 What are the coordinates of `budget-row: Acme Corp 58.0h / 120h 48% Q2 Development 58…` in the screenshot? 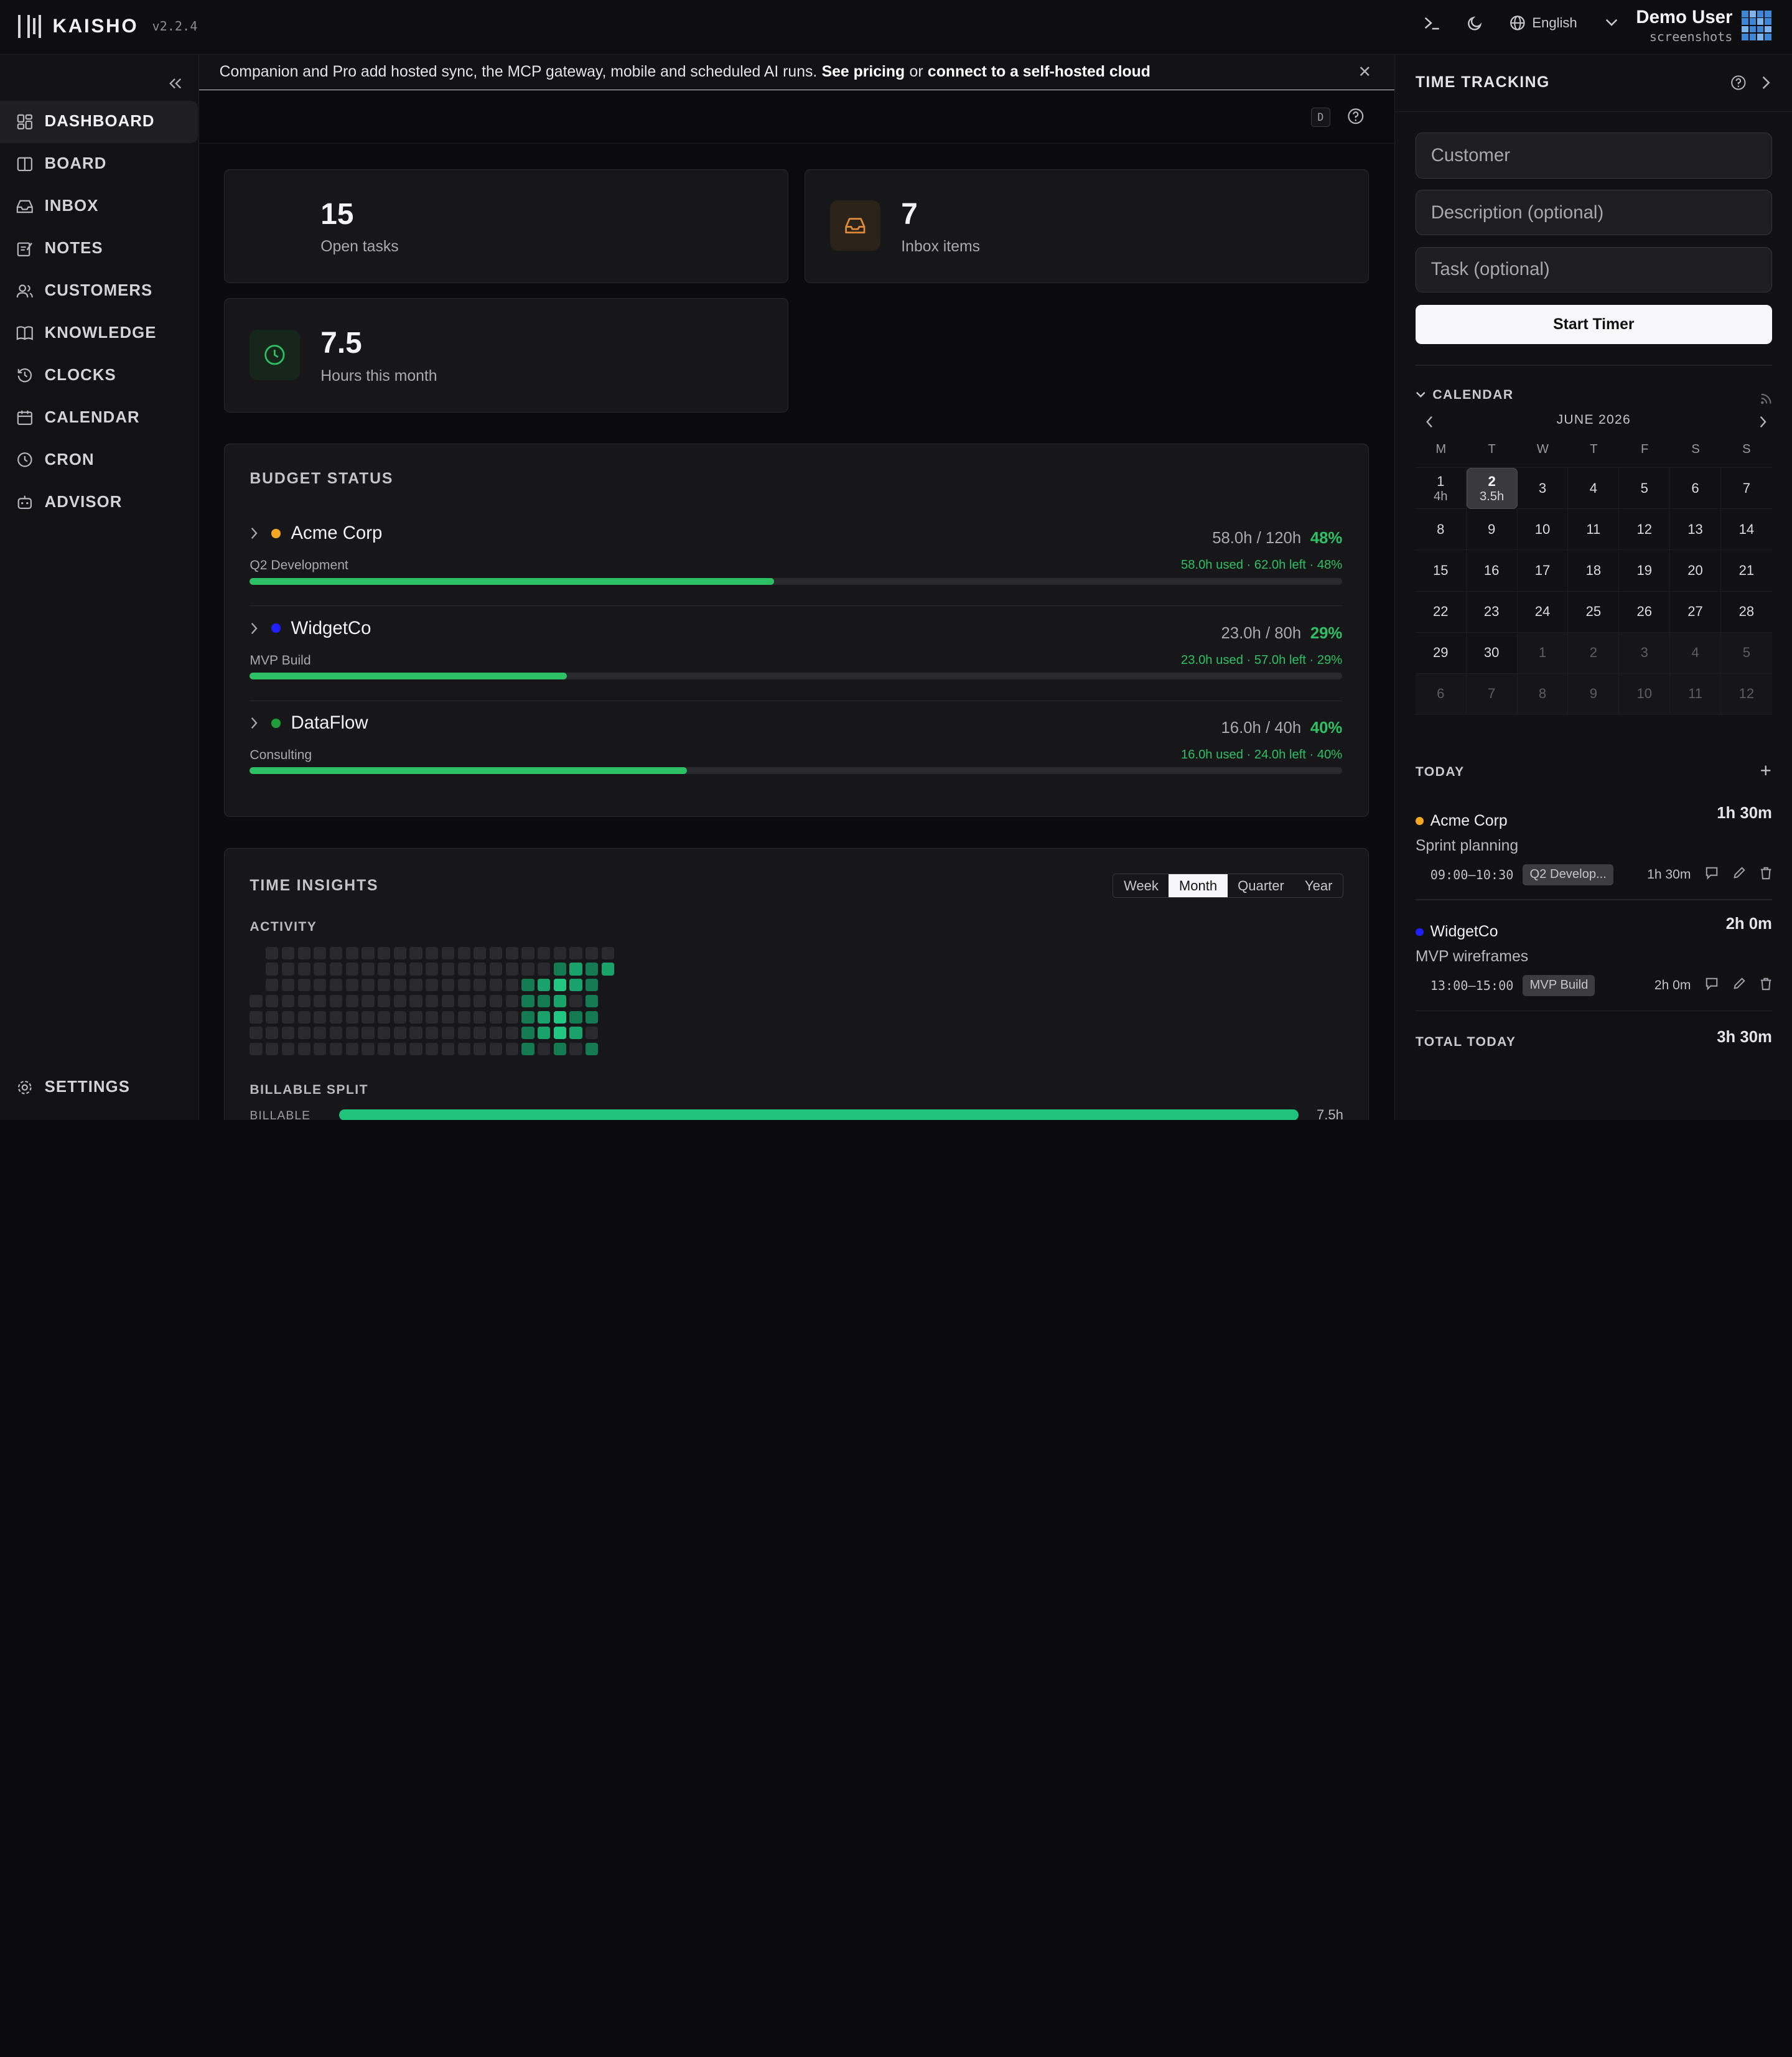 It's located at (796, 560).